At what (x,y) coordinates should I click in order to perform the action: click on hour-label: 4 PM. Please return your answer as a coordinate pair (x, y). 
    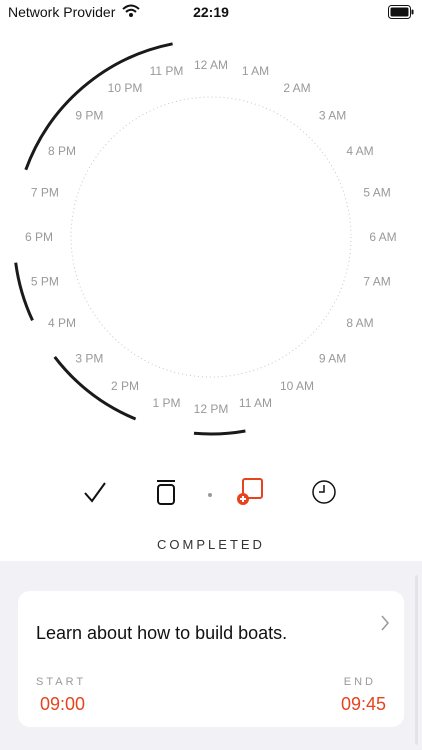
    Looking at the image, I should click on (62, 323).